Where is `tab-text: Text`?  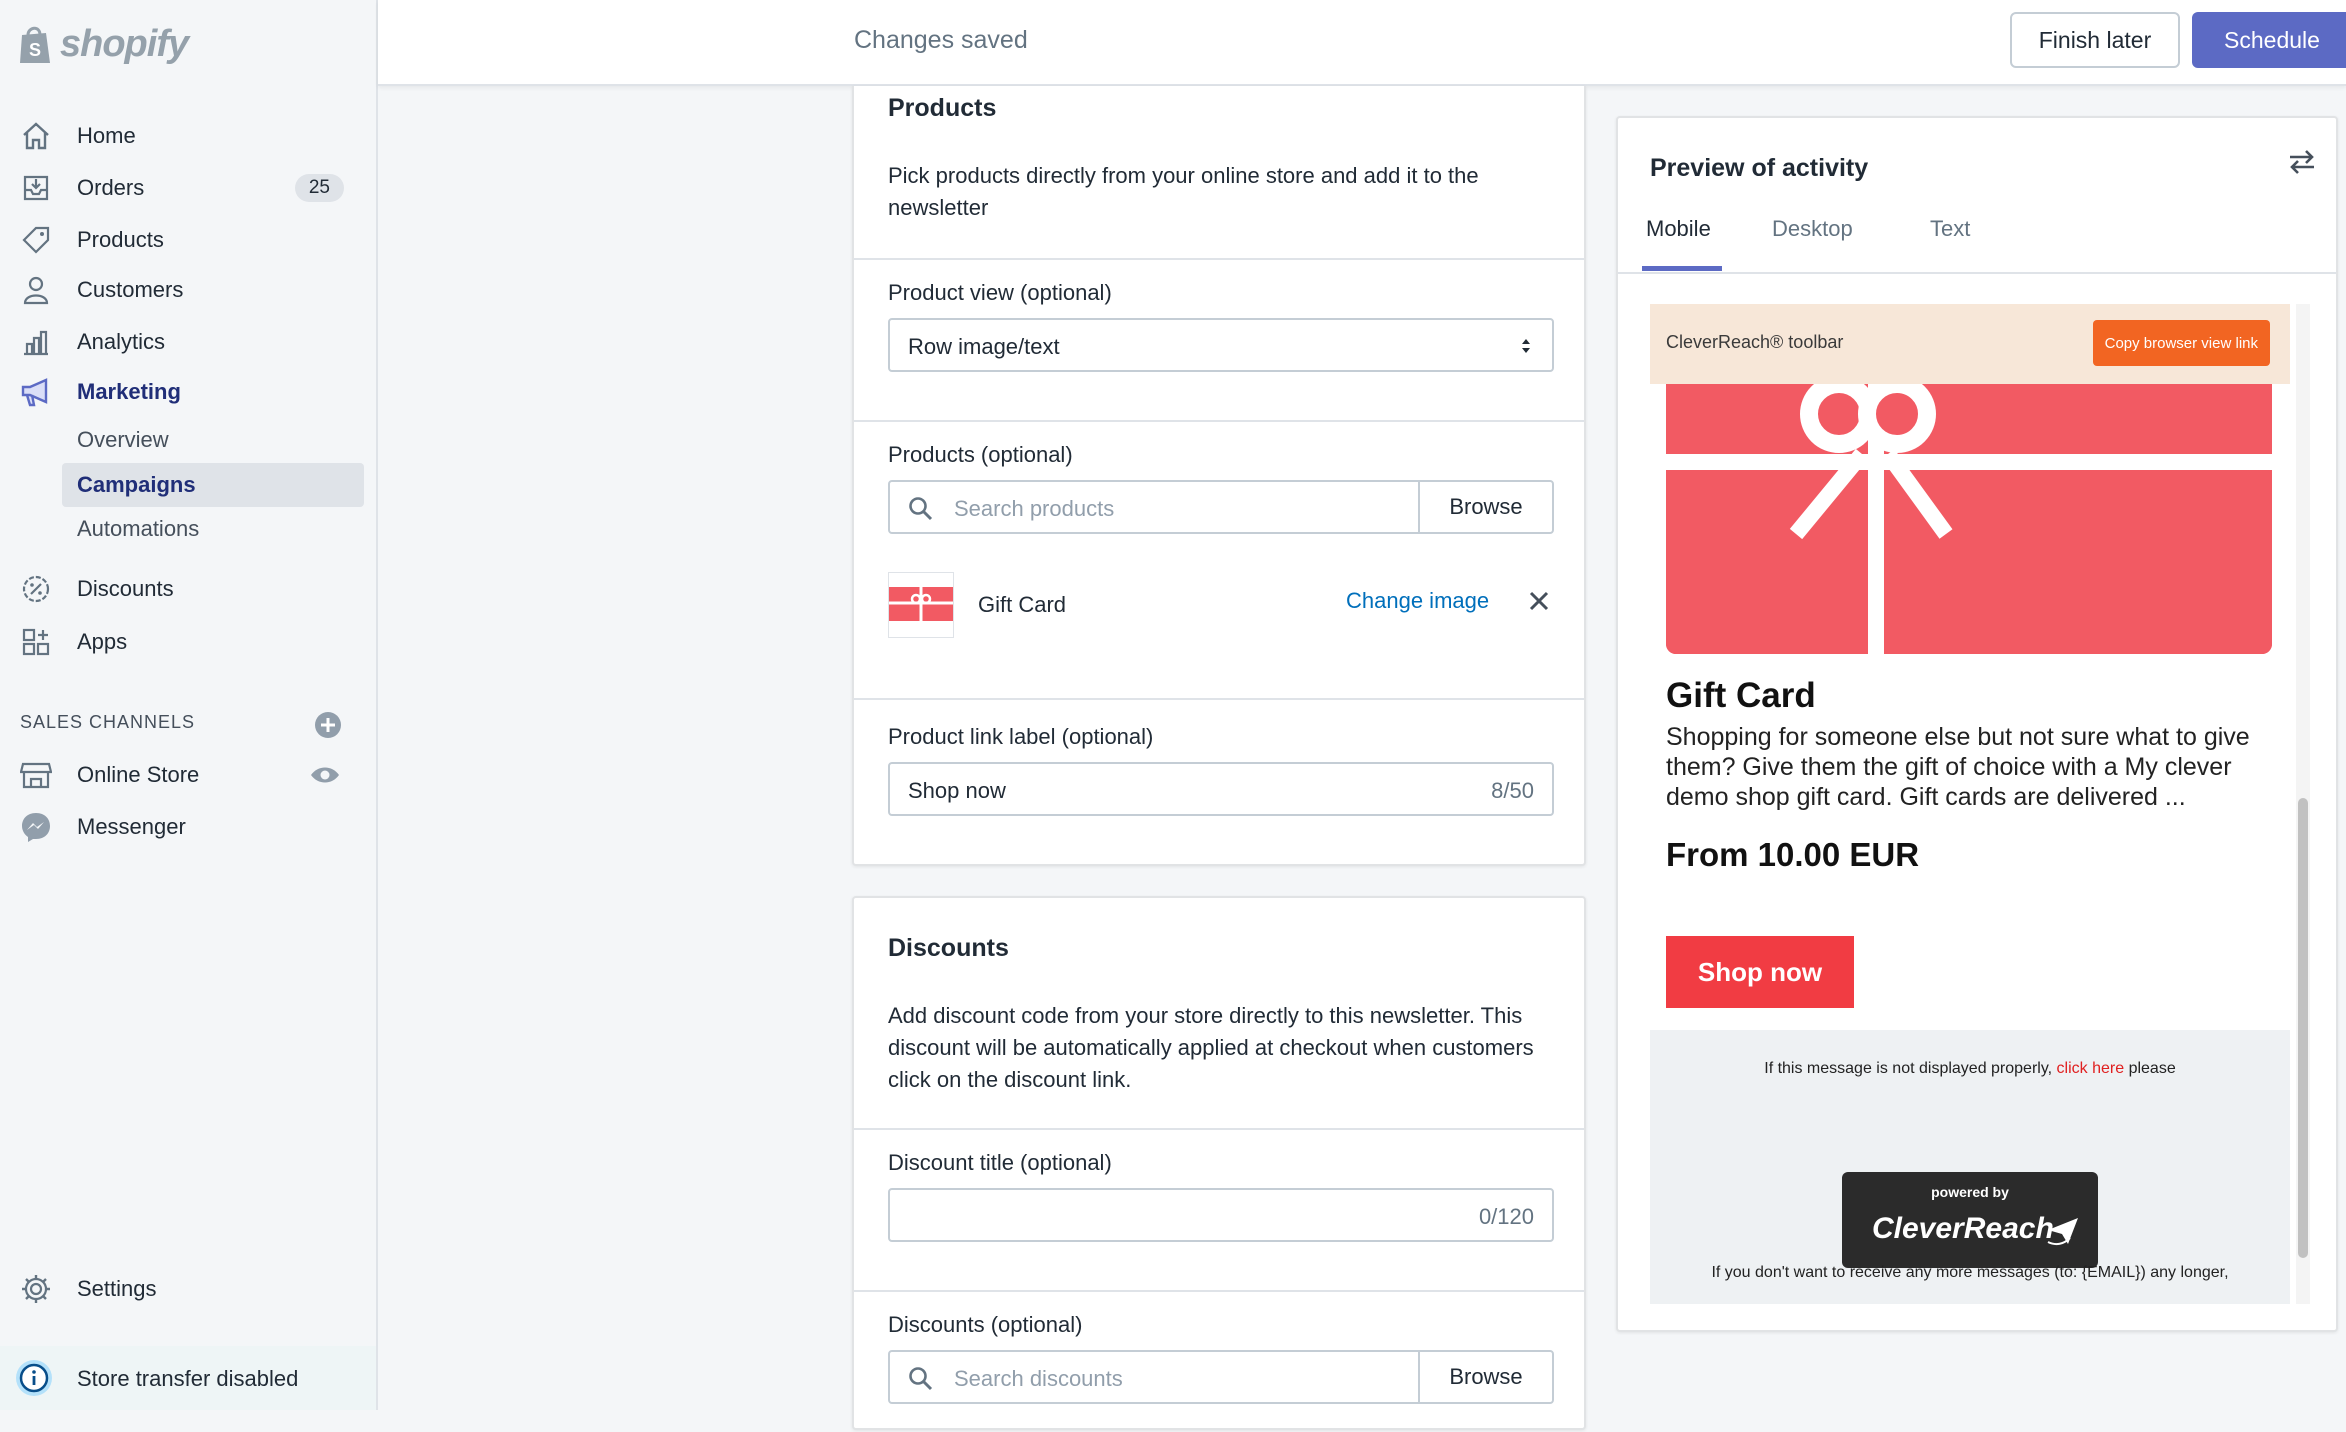
tab-text: Text is located at coordinates (1950, 229).